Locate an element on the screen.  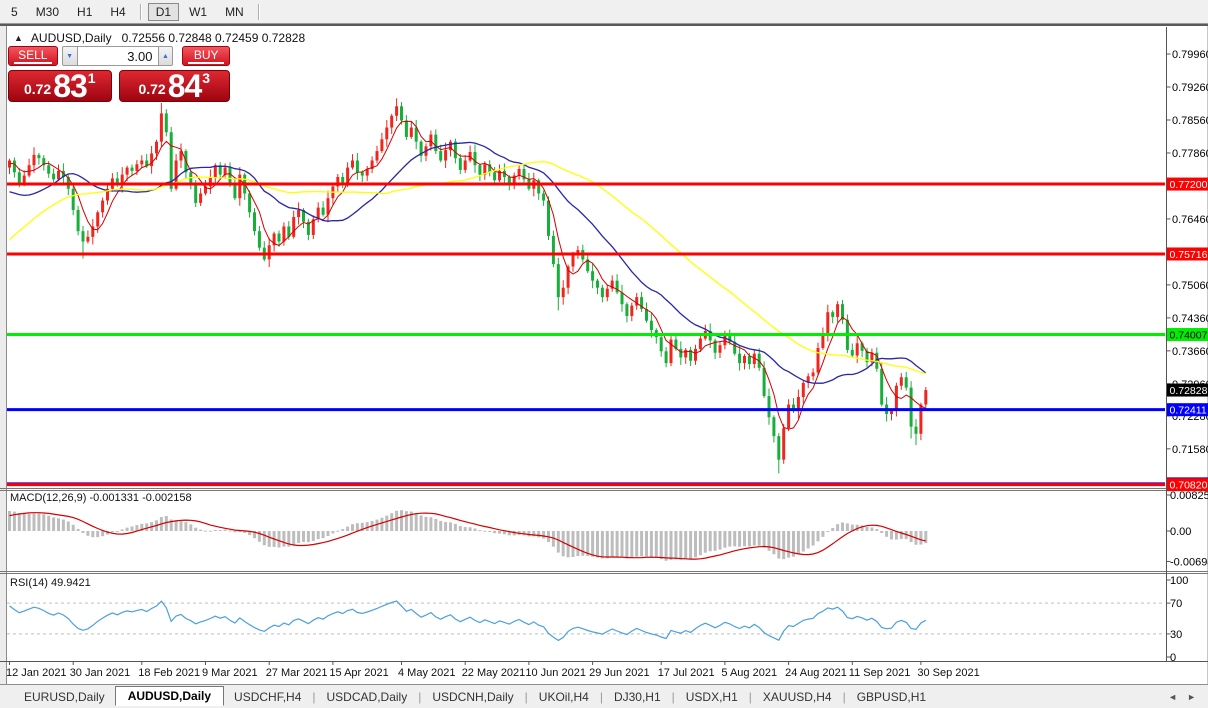
buy-underline is located at coordinates (206, 62).